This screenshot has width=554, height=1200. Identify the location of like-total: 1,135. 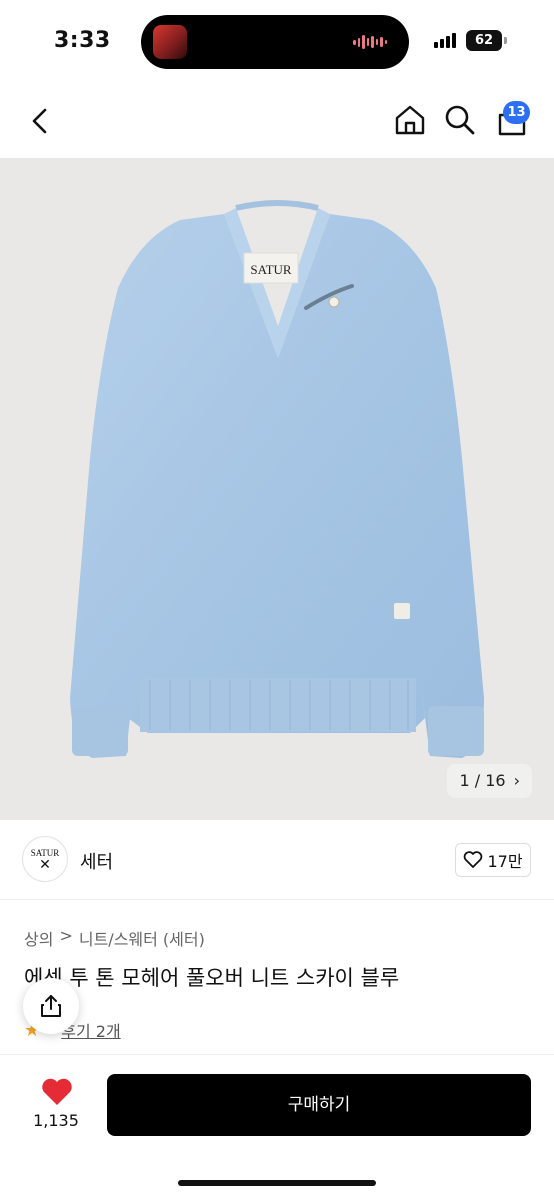
(56, 1120).